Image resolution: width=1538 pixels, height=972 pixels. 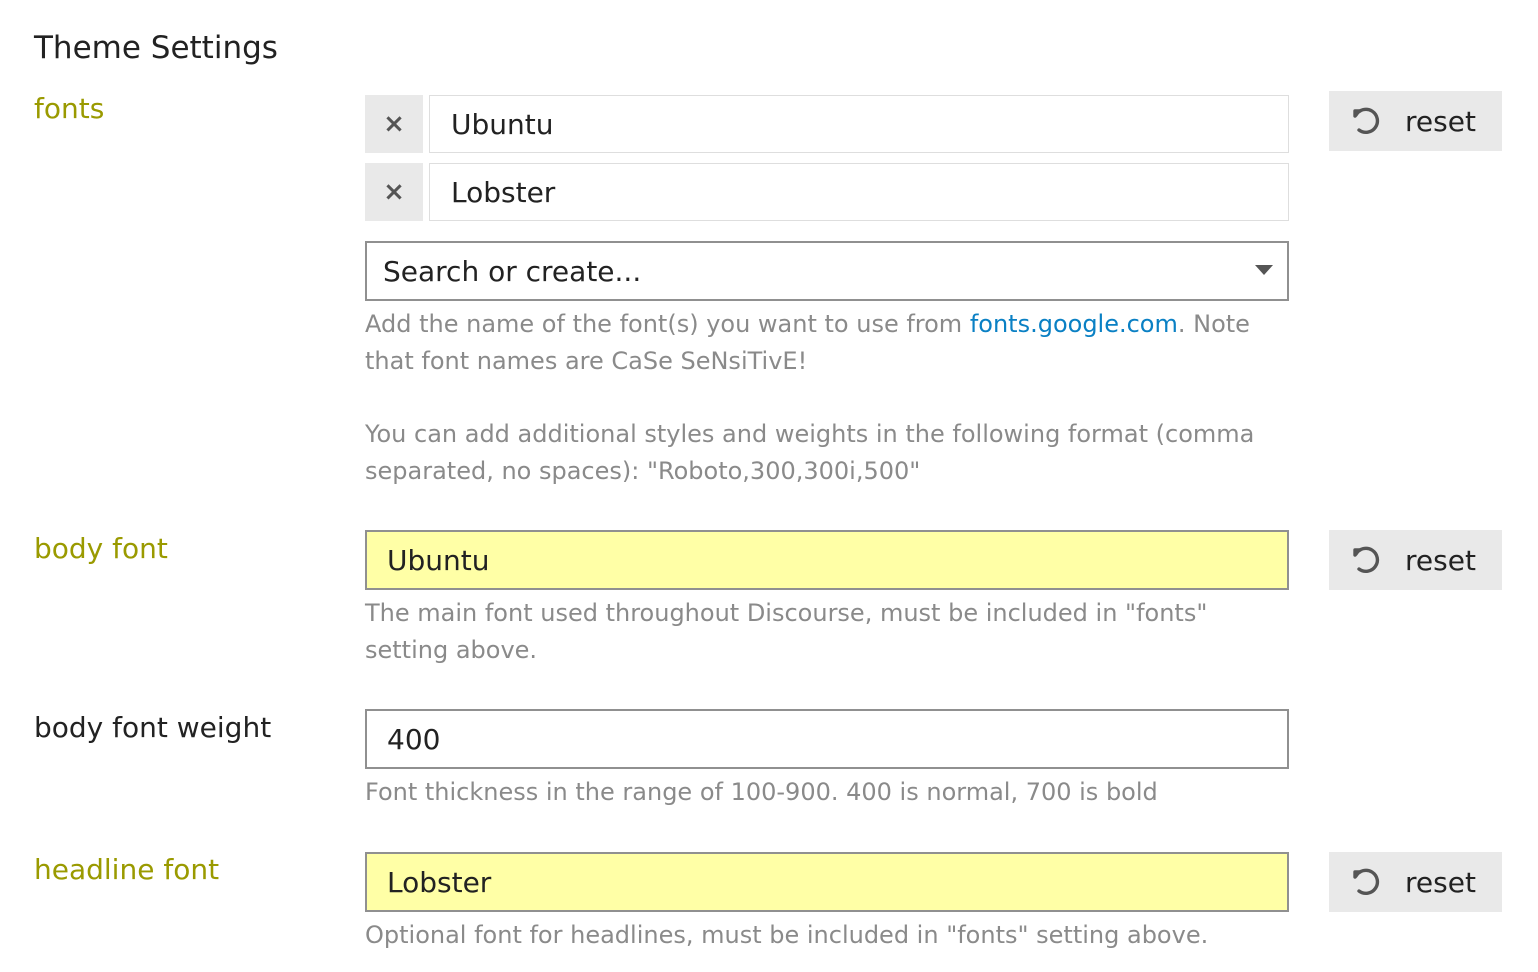 I want to click on remove-chip-lobster-button: ×, so click(x=394, y=192).